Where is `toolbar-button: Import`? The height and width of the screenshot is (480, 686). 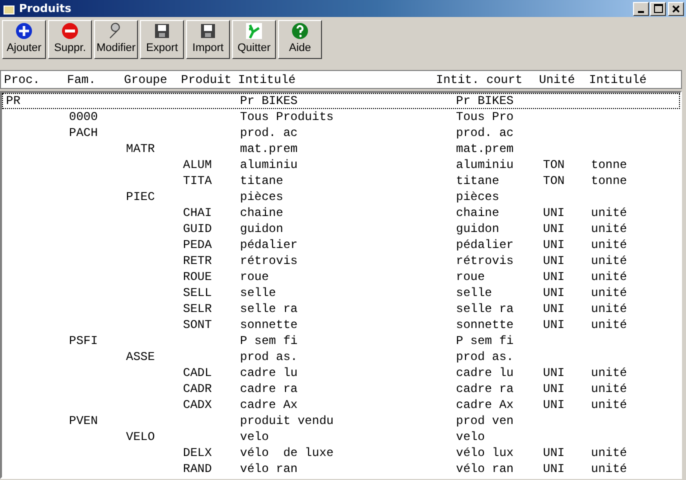 toolbar-button: Import is located at coordinates (208, 39).